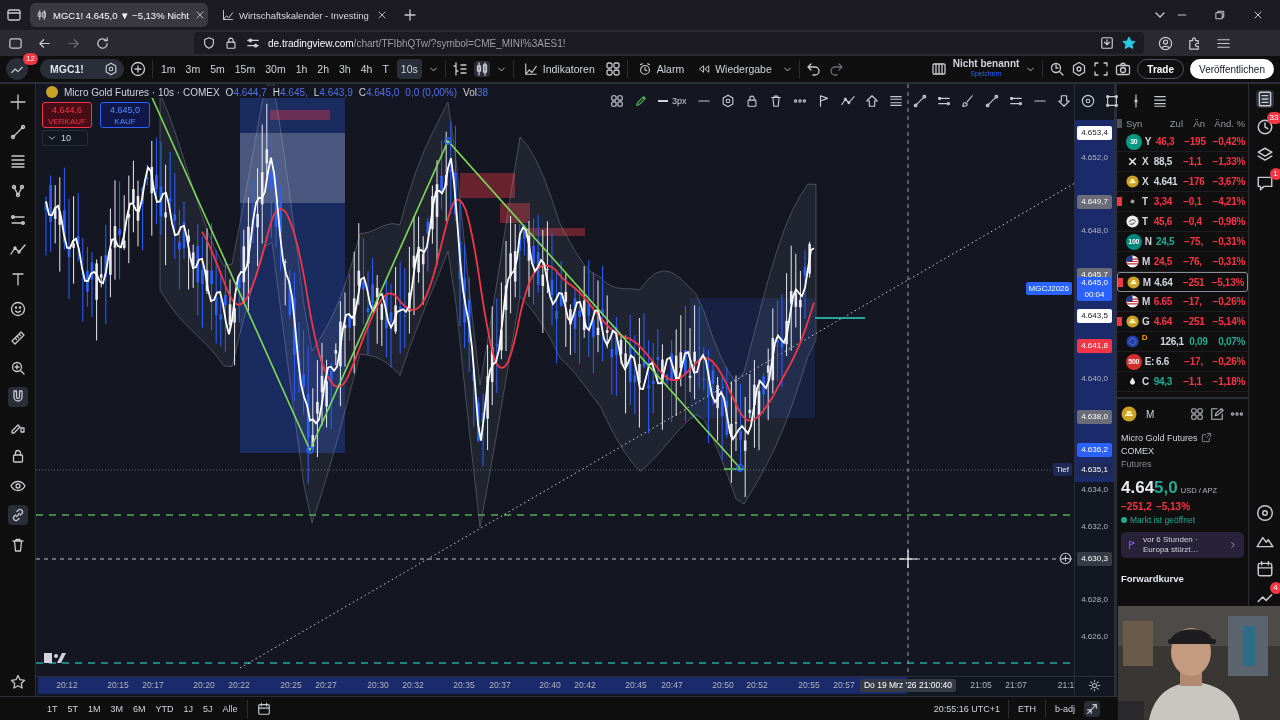 This screenshot has width=1280, height=720. Describe the element at coordinates (323, 69) in the screenshot. I see `interval-button: 2h` at that location.